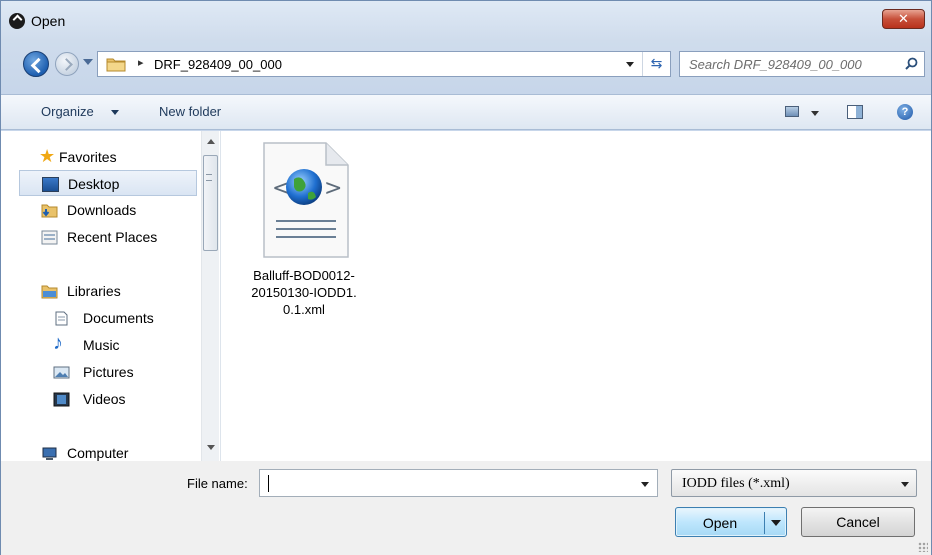 This screenshot has width=932, height=555. I want to click on sidebar-item-computer: Computer, so click(101, 450).